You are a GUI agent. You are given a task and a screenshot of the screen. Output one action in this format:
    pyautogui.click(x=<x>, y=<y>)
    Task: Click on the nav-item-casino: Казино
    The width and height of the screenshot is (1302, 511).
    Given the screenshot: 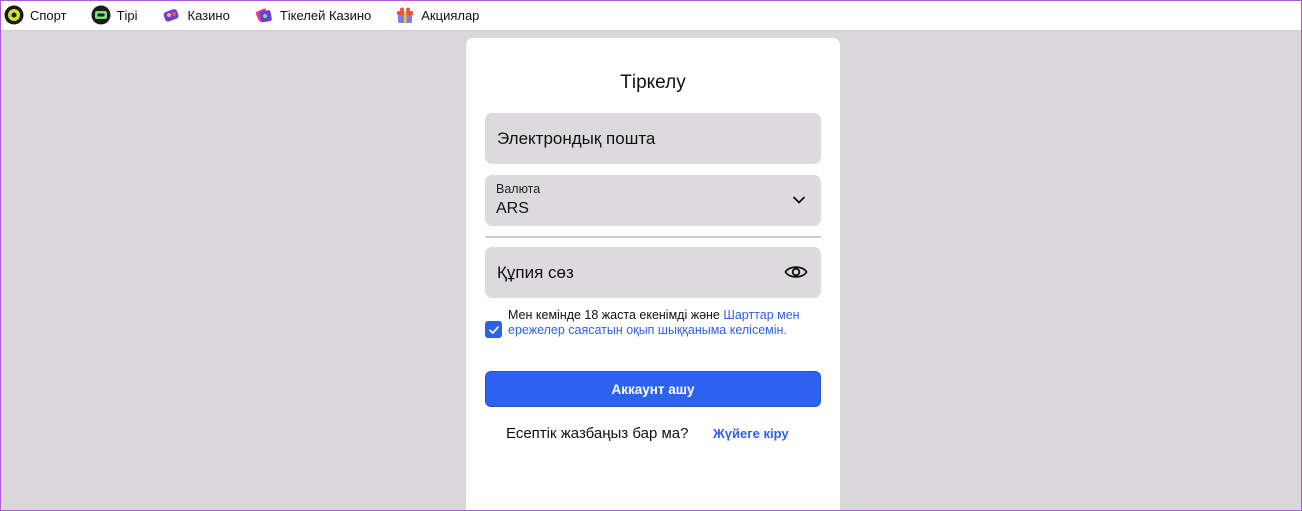 What is the action you would take?
    pyautogui.click(x=196, y=15)
    